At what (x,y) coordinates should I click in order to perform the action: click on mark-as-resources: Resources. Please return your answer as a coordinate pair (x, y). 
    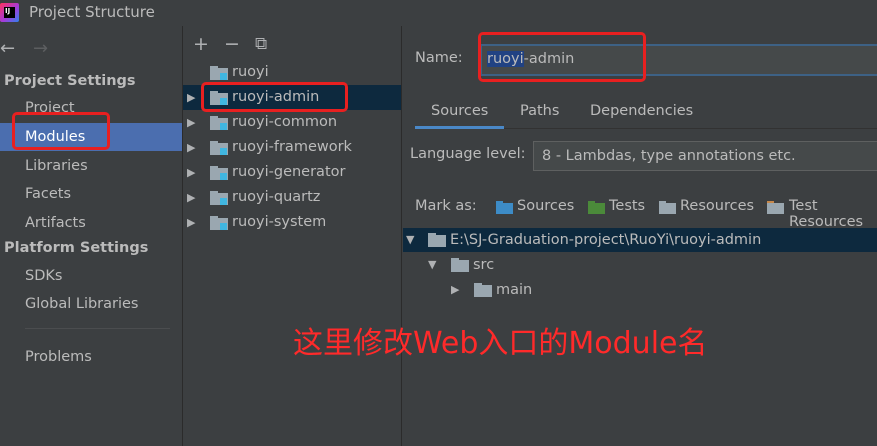
    Looking at the image, I should click on (717, 206).